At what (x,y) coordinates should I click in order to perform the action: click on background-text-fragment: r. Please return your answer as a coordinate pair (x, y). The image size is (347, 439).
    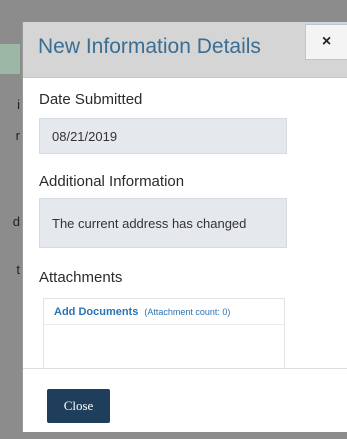
    Looking at the image, I should click on (17, 135).